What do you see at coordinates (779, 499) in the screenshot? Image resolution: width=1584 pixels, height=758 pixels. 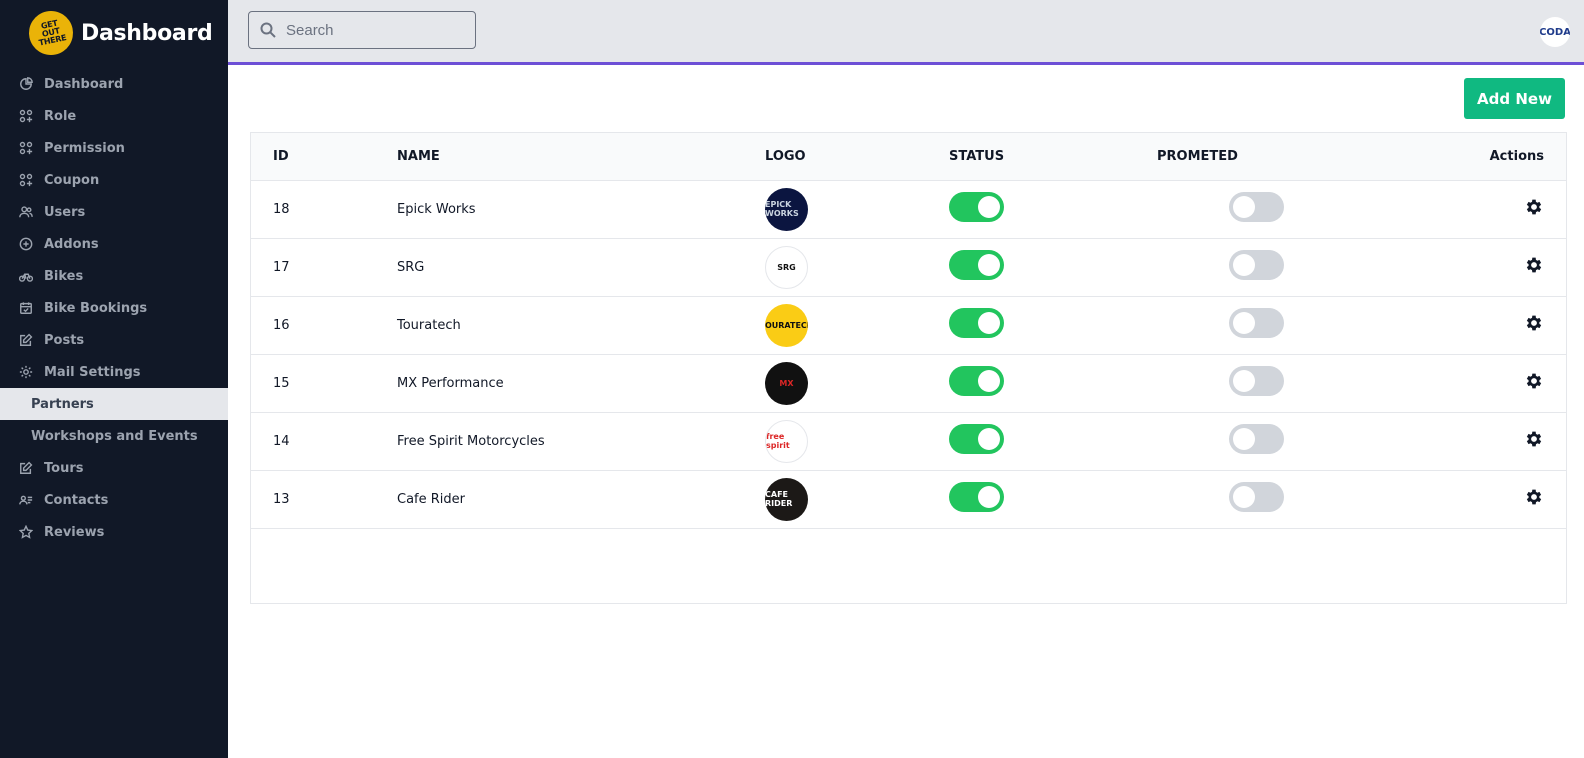 I see `partner-logo-text: CAFE RIDER` at bounding box center [779, 499].